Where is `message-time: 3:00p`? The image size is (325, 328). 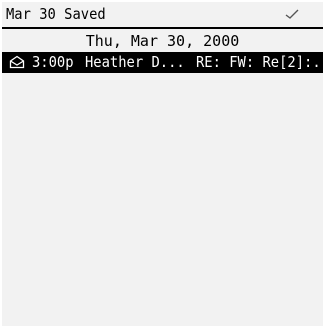 message-time: 3:00p is located at coordinates (53, 62).